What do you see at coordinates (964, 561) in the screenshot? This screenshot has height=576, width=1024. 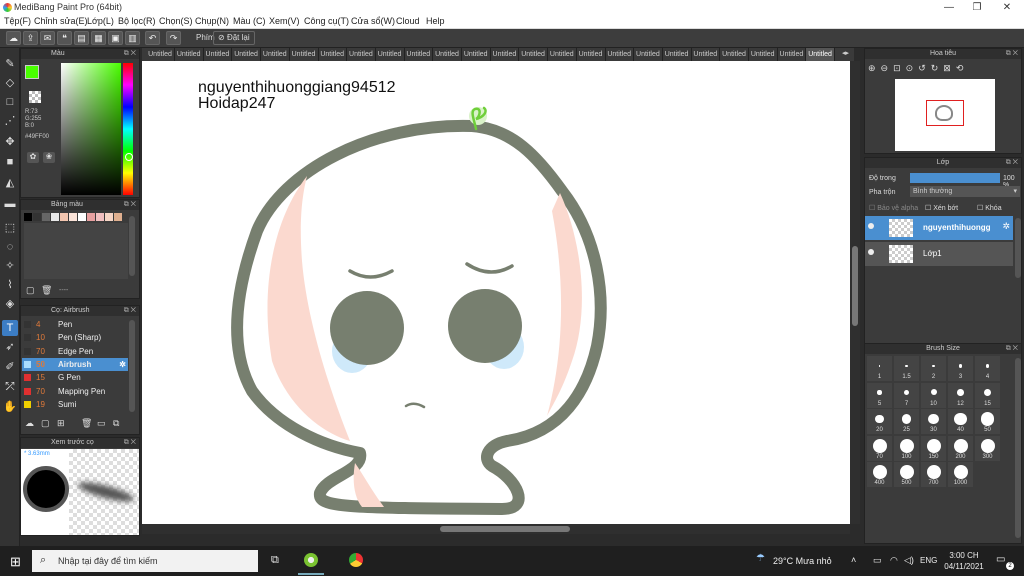 I see `clock: 3:00 CH 04/11/2021` at bounding box center [964, 561].